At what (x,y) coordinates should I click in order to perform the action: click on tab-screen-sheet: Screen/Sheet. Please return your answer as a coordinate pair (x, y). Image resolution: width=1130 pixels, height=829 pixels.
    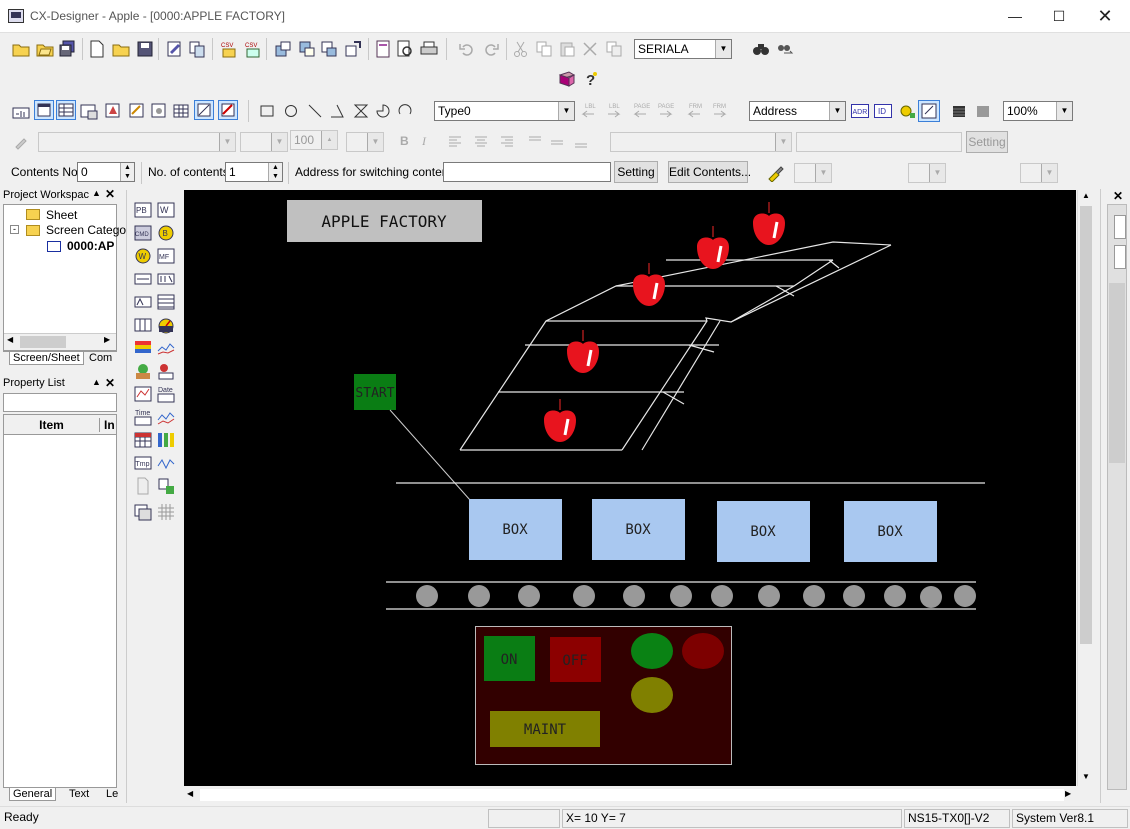
    Looking at the image, I should click on (46, 358).